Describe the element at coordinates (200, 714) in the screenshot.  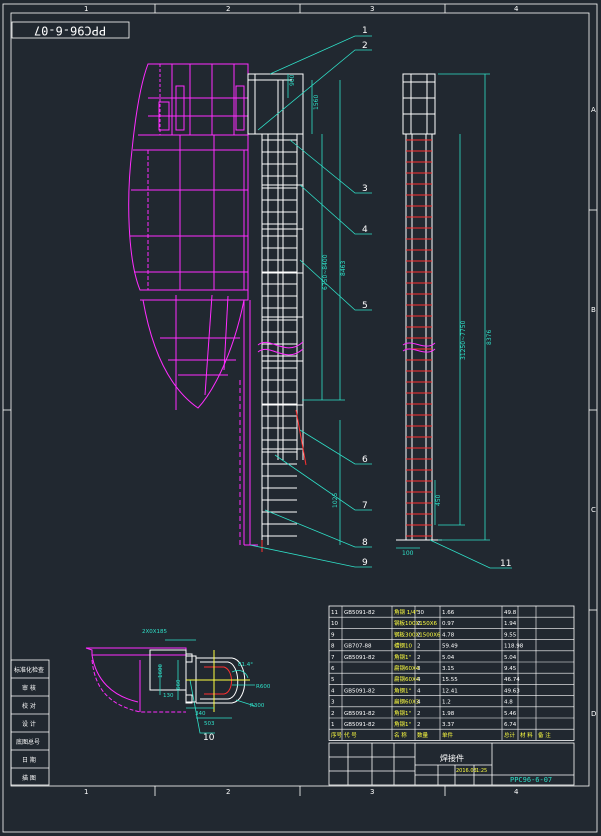
I see `dim-text: 340` at that location.